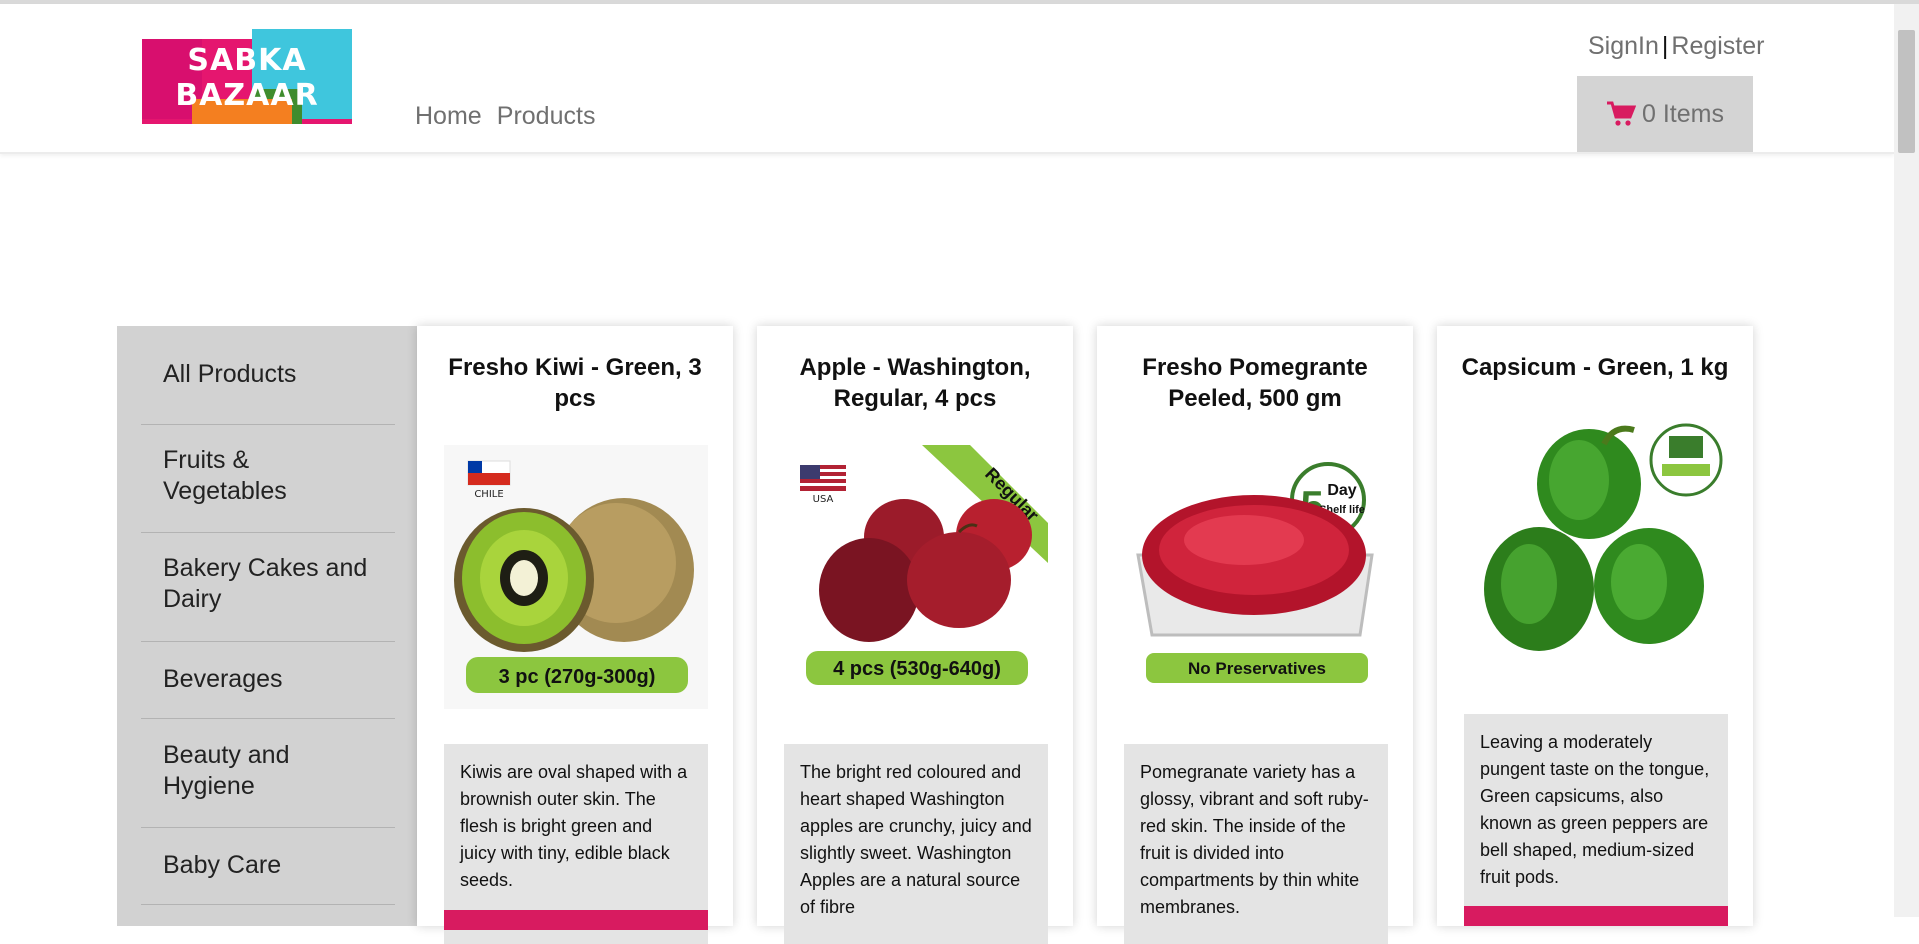  What do you see at coordinates (1596, 546) in the screenshot?
I see `capsicum-image` at bounding box center [1596, 546].